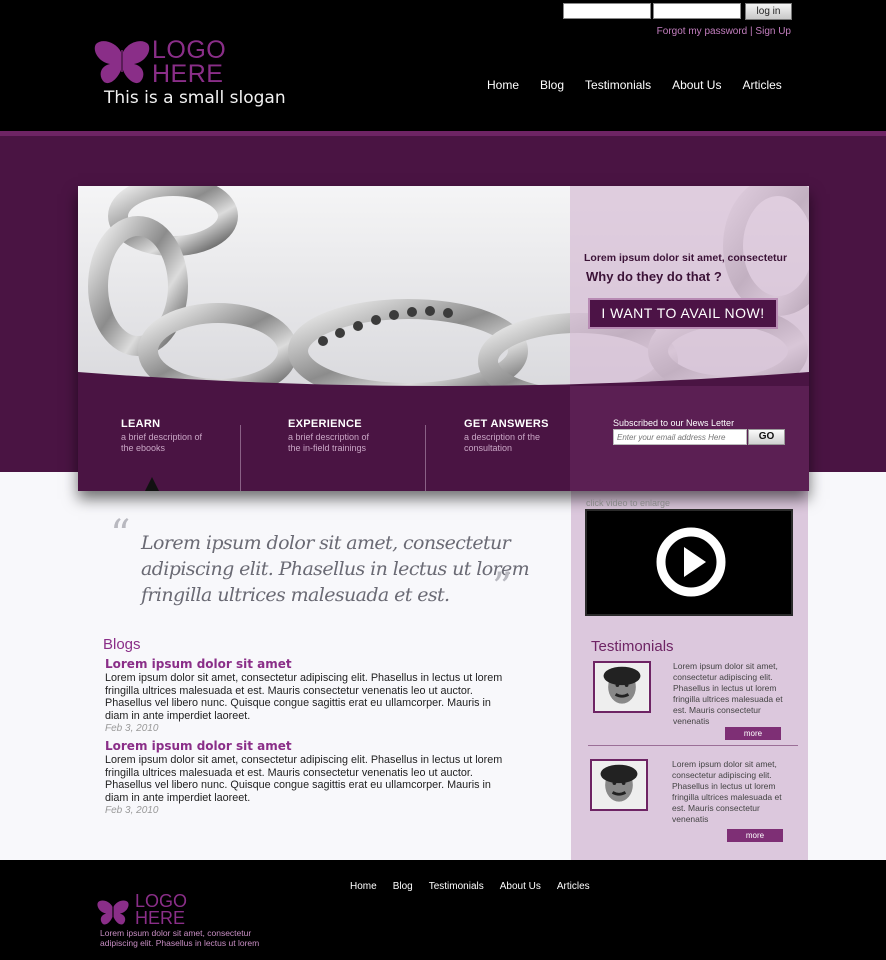 This screenshot has height=960, width=886. I want to click on feature-title: LEARN, so click(141, 424).